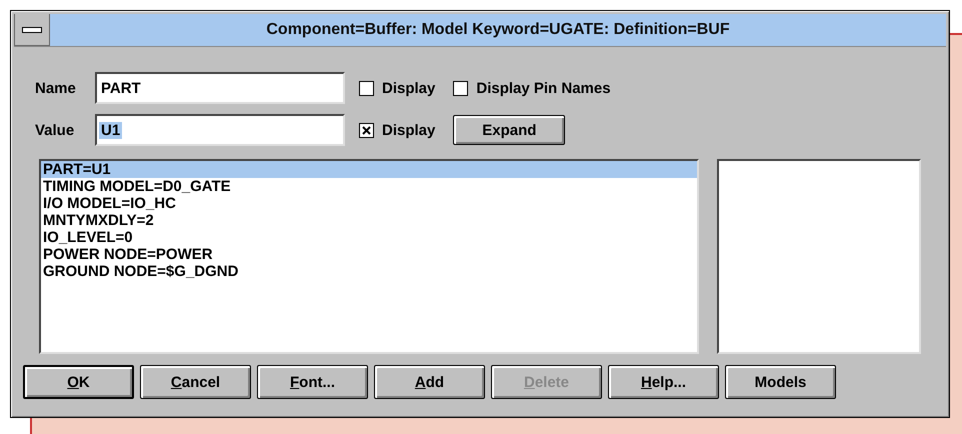 The image size is (962, 434). Describe the element at coordinates (509, 130) in the screenshot. I see `expand-button: Expand` at that location.